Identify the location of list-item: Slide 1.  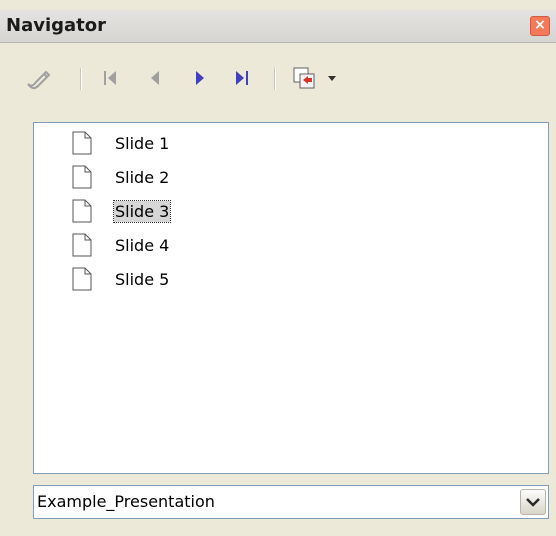
(121, 143).